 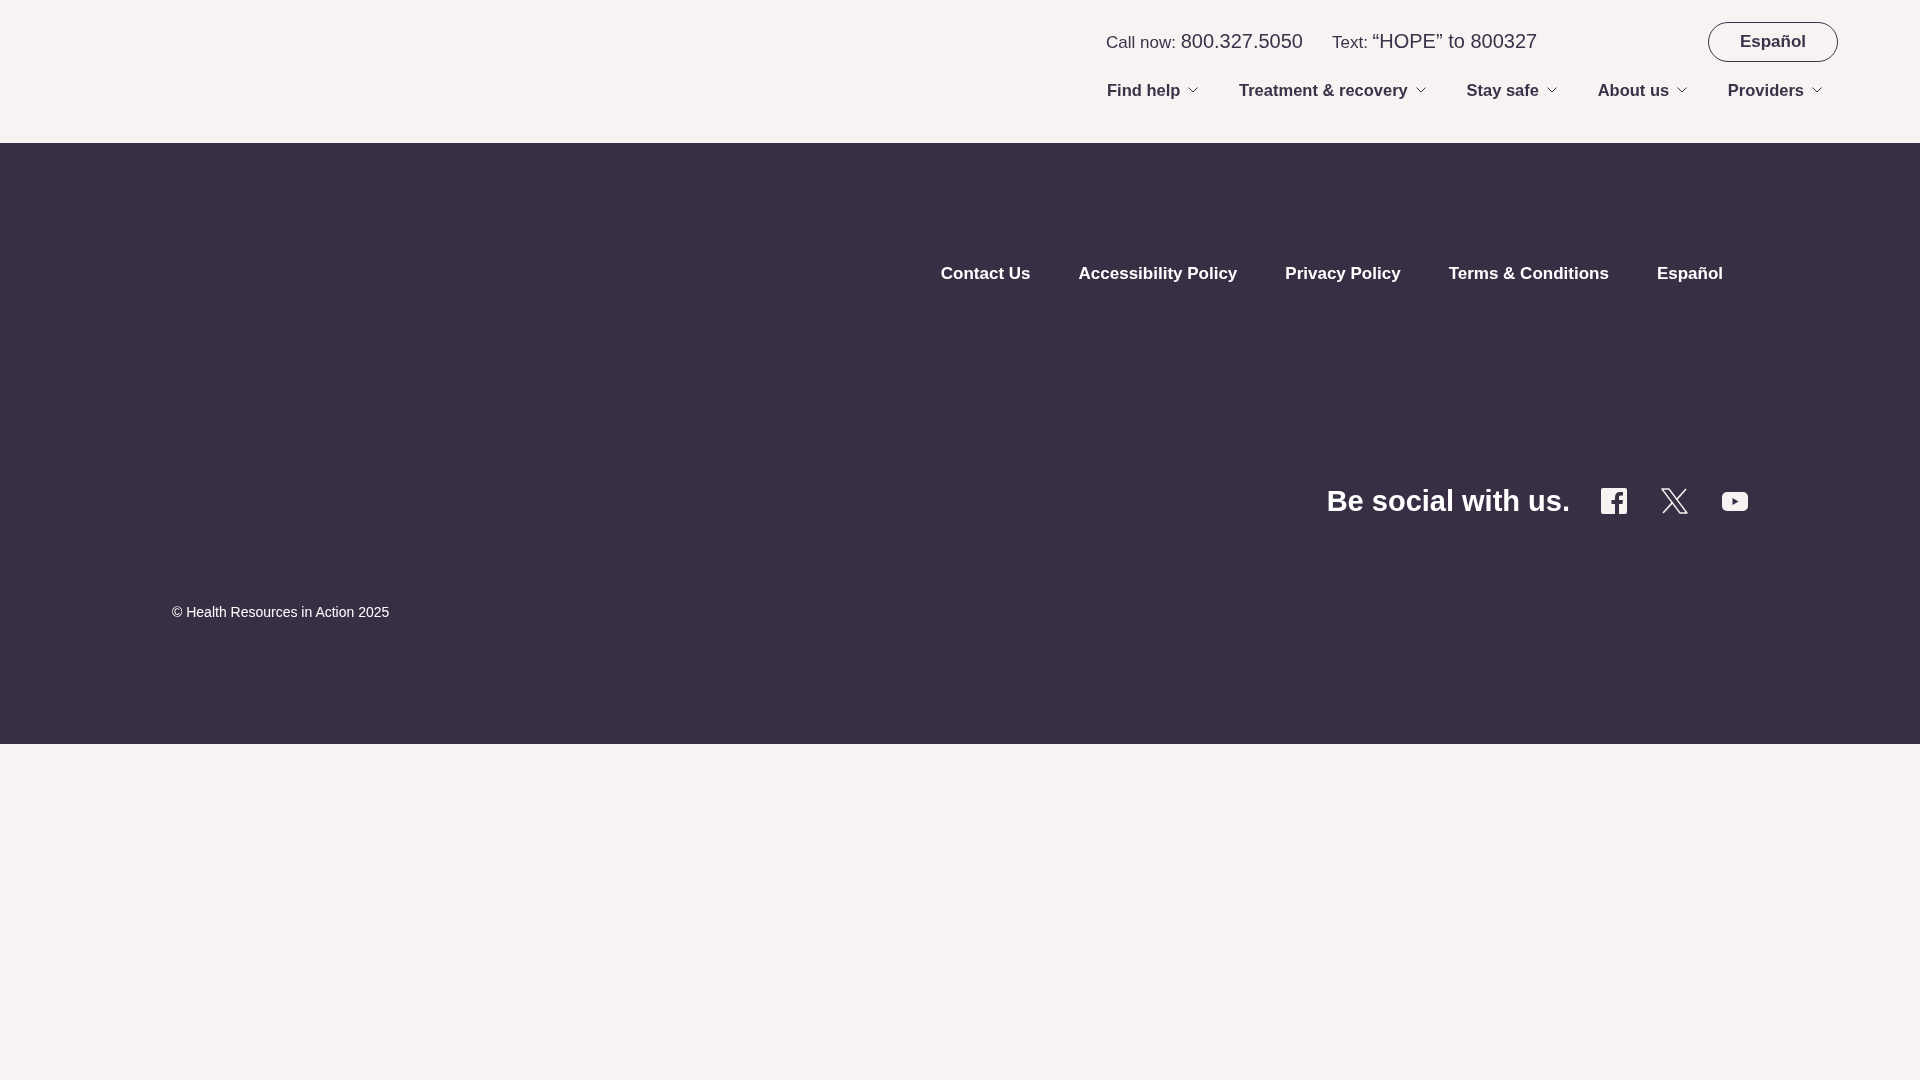 I want to click on social-heading: Be social with us., so click(x=1448, y=501).